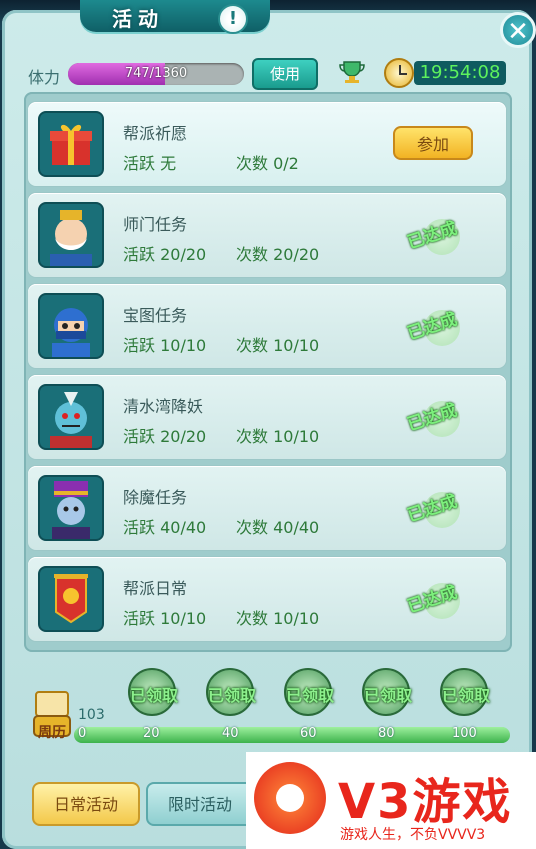  I want to click on reward-chest-100: 已领取, so click(464, 696).